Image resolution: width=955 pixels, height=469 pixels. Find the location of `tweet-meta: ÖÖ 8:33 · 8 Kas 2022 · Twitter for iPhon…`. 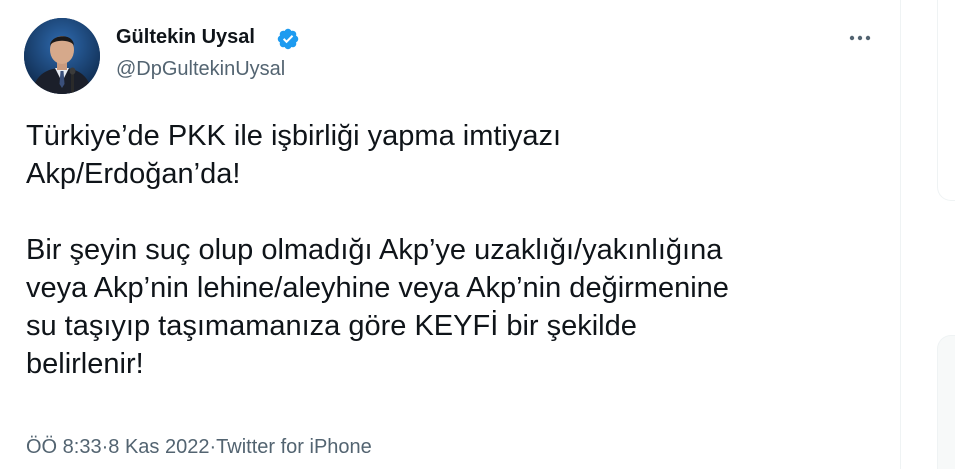

tweet-meta: ÖÖ 8:33 · 8 Kas 2022 · Twitter for iPhon… is located at coordinates (199, 447).